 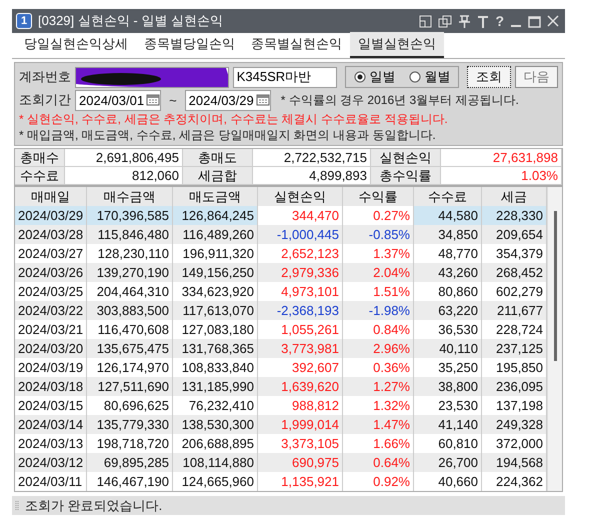 I want to click on pin-icon, so click(x=465, y=21).